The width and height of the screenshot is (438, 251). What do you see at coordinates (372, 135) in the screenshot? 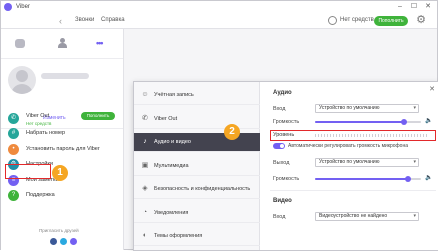
I see `level-meter` at bounding box center [372, 135].